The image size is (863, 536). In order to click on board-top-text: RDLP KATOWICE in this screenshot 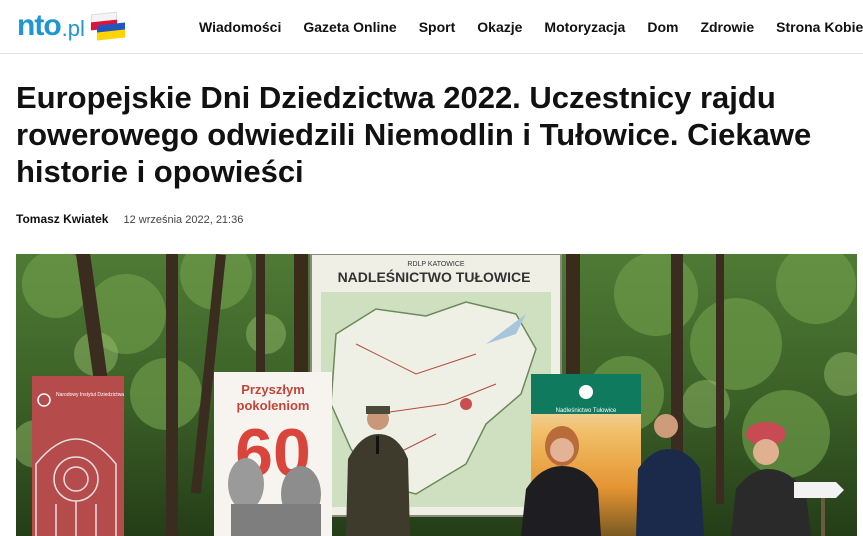, I will do `click(436, 264)`.